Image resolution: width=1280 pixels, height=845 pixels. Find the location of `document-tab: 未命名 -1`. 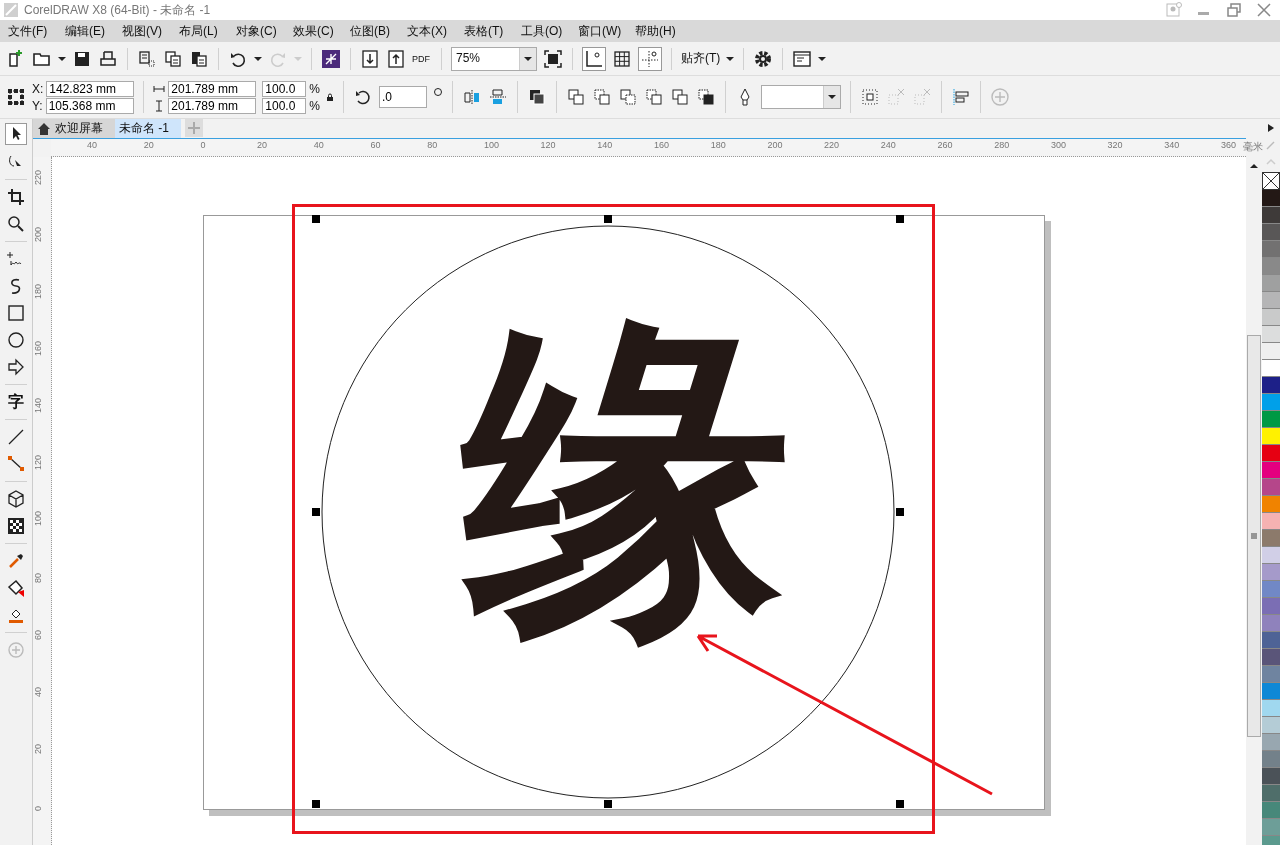

document-tab: 未命名 -1 is located at coordinates (148, 128).